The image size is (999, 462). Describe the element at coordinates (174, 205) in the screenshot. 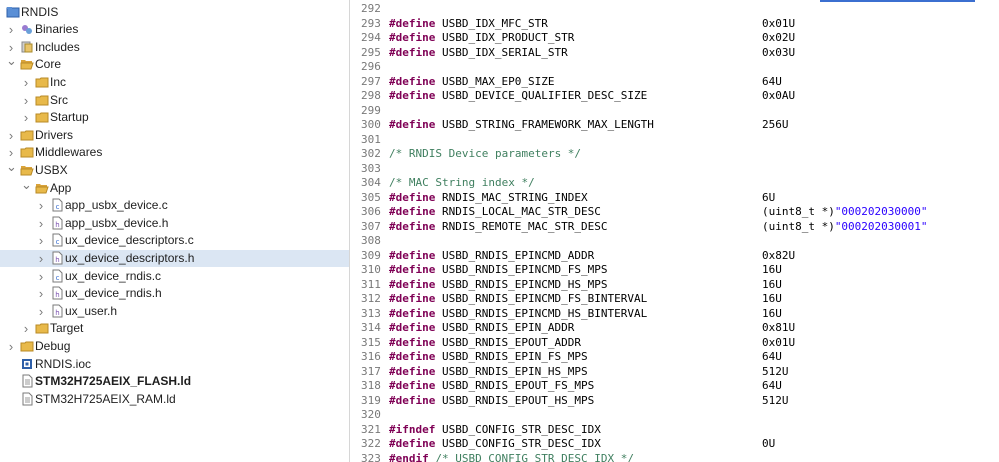

I see `tree-item: › c app_usbx_device.c` at that location.